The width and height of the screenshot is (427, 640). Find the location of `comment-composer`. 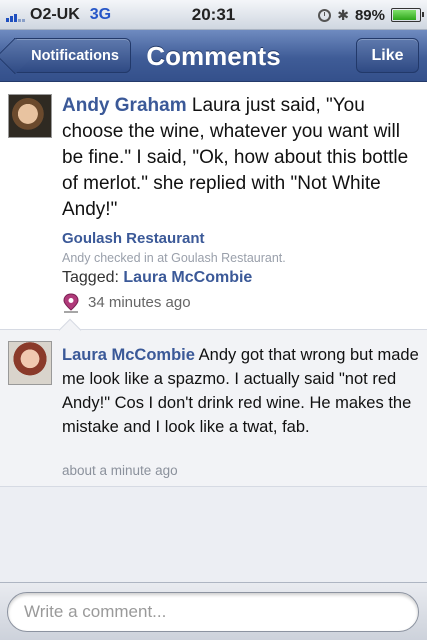

comment-composer is located at coordinates (213, 611).